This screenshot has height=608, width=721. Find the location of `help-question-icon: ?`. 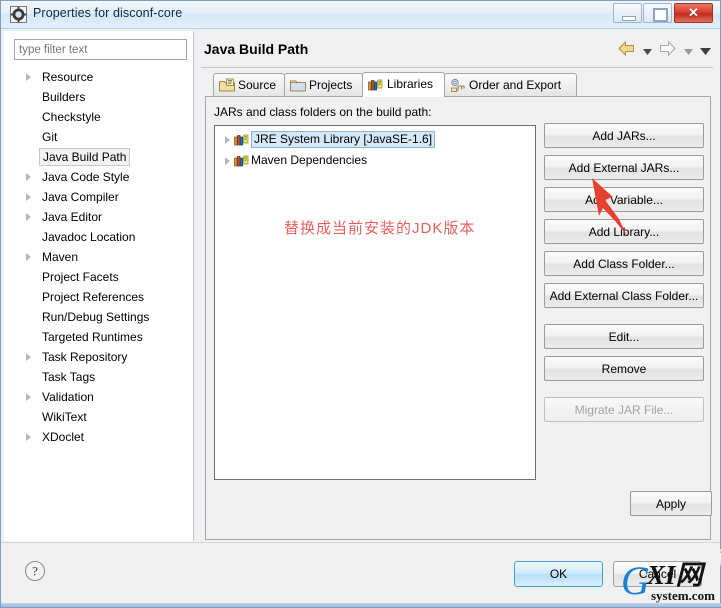

help-question-icon: ? is located at coordinates (35, 571).